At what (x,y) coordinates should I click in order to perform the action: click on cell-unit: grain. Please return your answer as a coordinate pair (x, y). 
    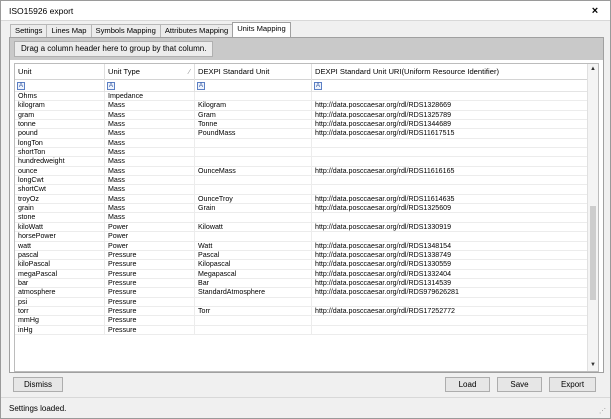
    Looking at the image, I should click on (60, 209).